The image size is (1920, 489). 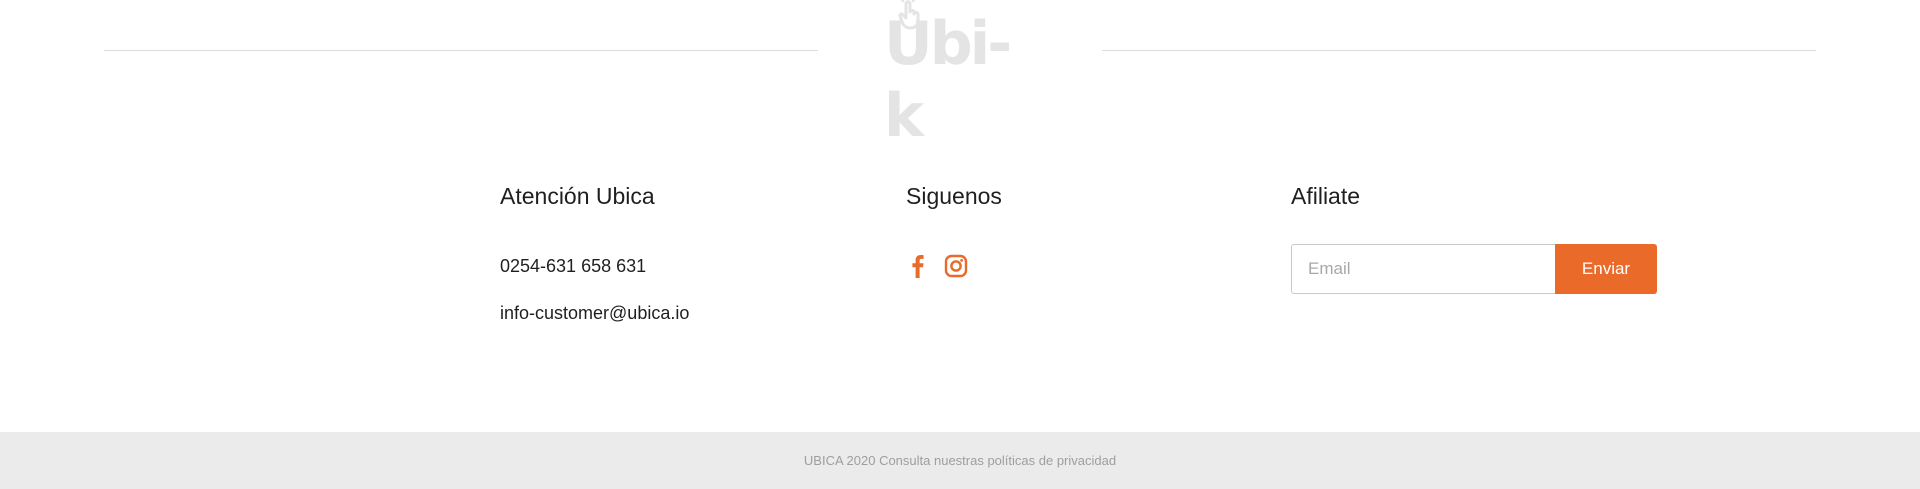 What do you see at coordinates (573, 266) in the screenshot?
I see `contact-phone: 0254-631 658 631` at bounding box center [573, 266].